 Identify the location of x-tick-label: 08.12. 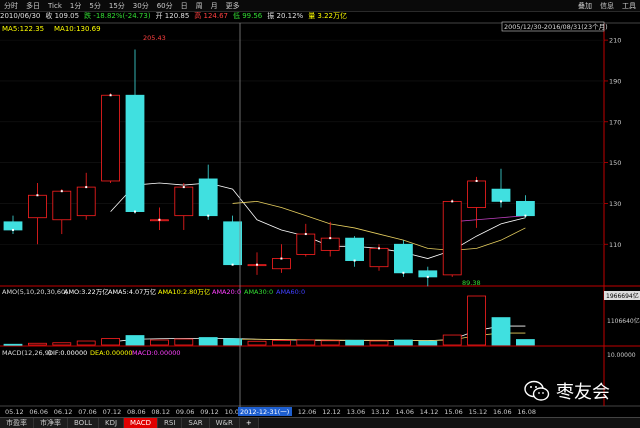
(160, 412).